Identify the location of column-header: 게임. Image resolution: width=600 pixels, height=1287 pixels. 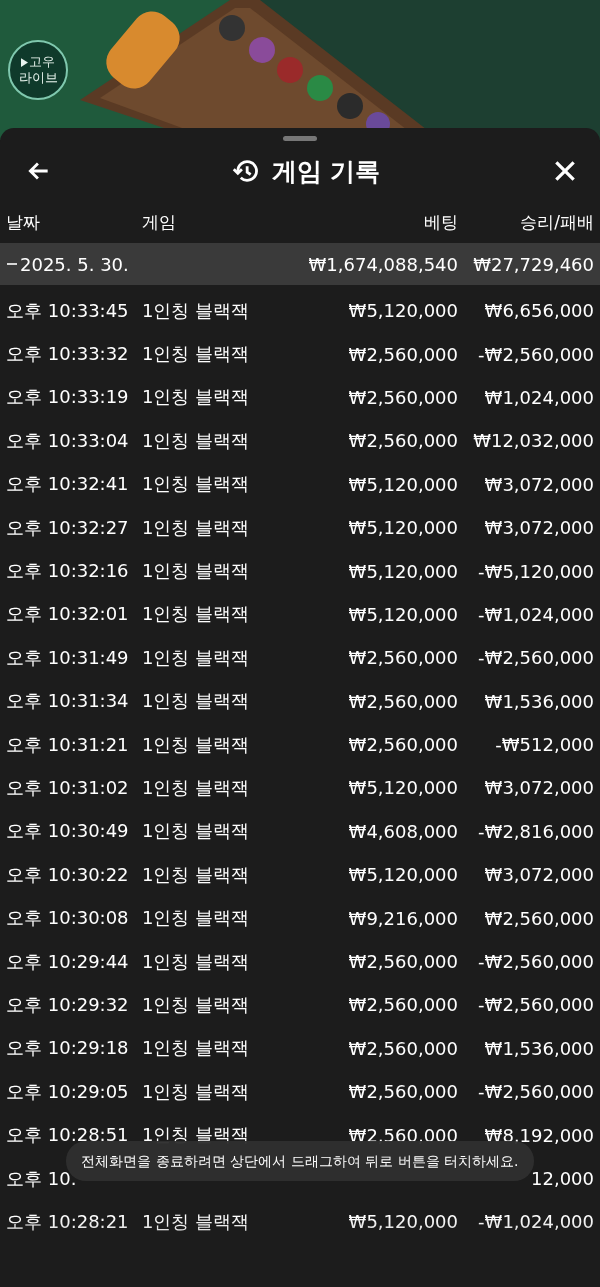
(159, 222).